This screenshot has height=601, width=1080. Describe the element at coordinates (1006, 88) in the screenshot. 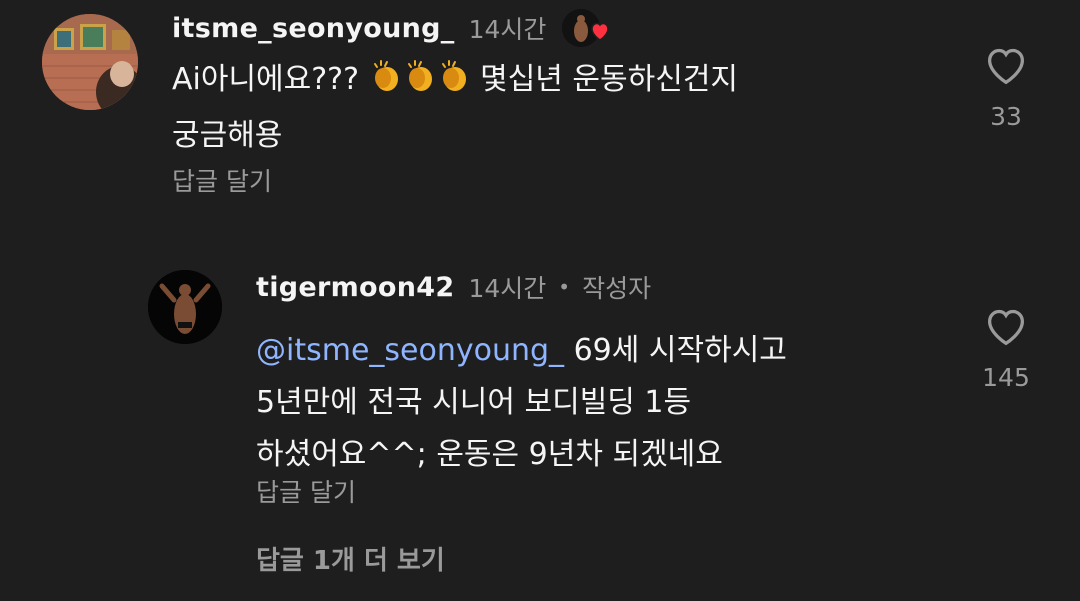

I see `like-column: 33` at that location.